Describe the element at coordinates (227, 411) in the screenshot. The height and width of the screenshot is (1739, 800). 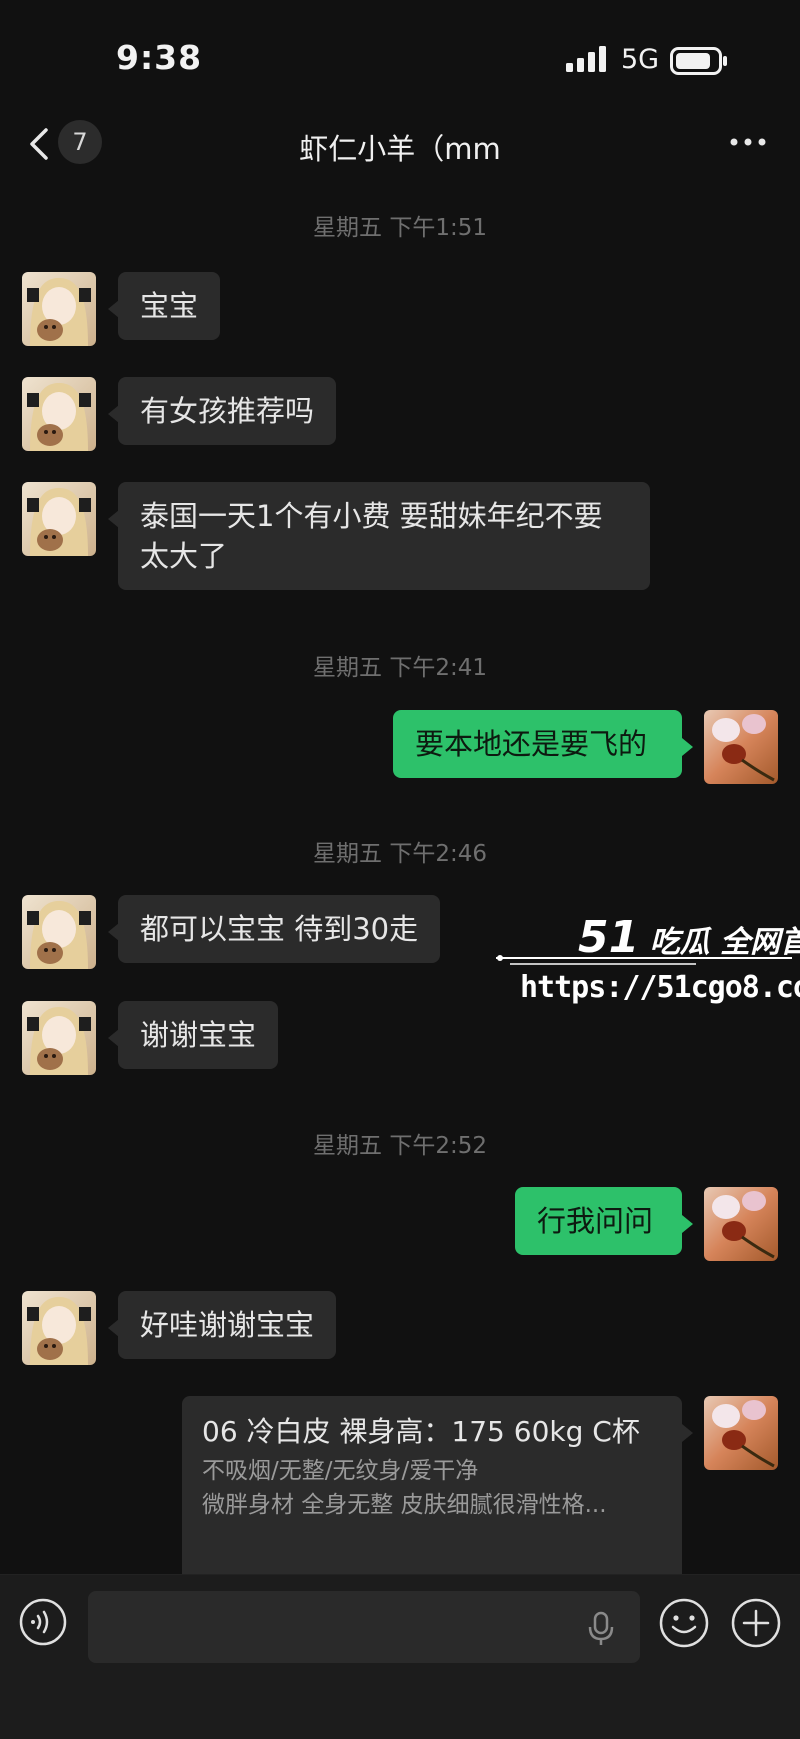
I see `incoming-message: 有女孩推荐吗` at that location.